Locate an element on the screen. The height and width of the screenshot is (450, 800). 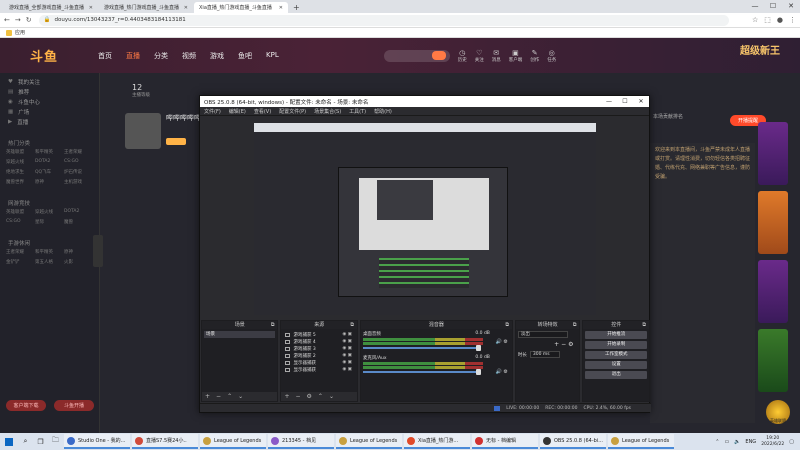
browser-tab-1: 游戏直播_全部游戏直播_斗鱼直播 ✕ is located at coordinates (51, 7).